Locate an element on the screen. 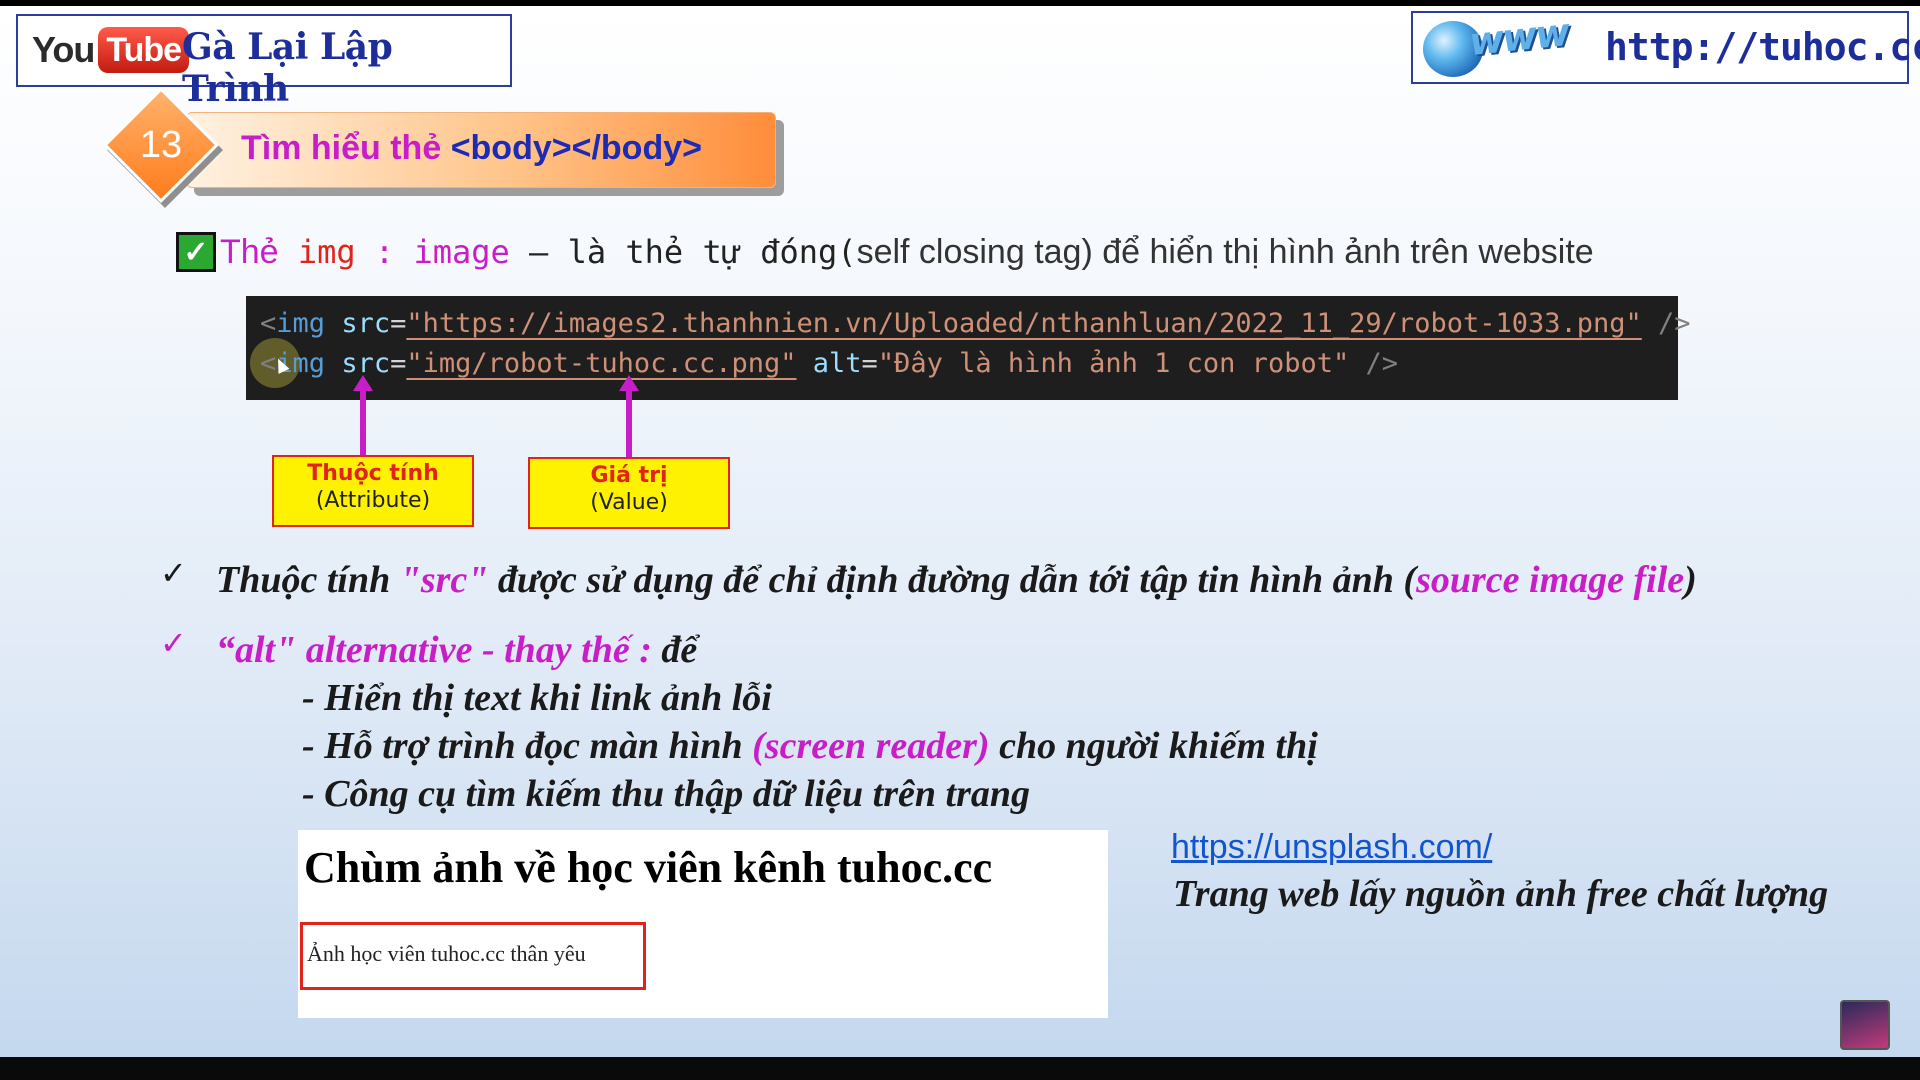  youtube-logo: You Tube is located at coordinates (111, 50).